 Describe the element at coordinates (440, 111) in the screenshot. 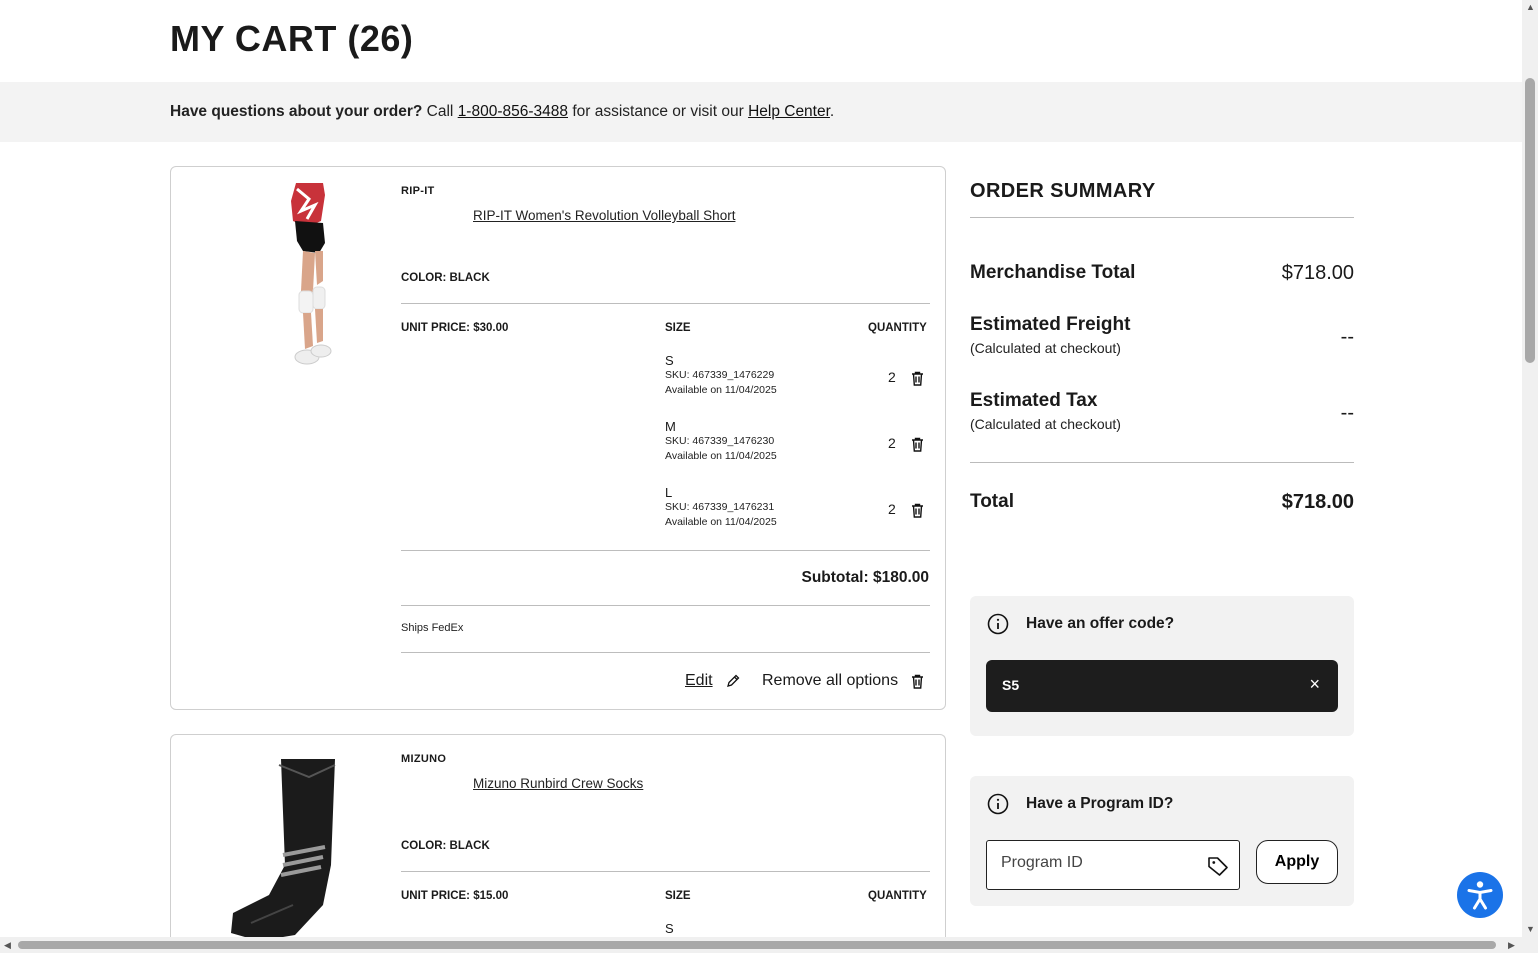

I see `help-call: Call` at that location.